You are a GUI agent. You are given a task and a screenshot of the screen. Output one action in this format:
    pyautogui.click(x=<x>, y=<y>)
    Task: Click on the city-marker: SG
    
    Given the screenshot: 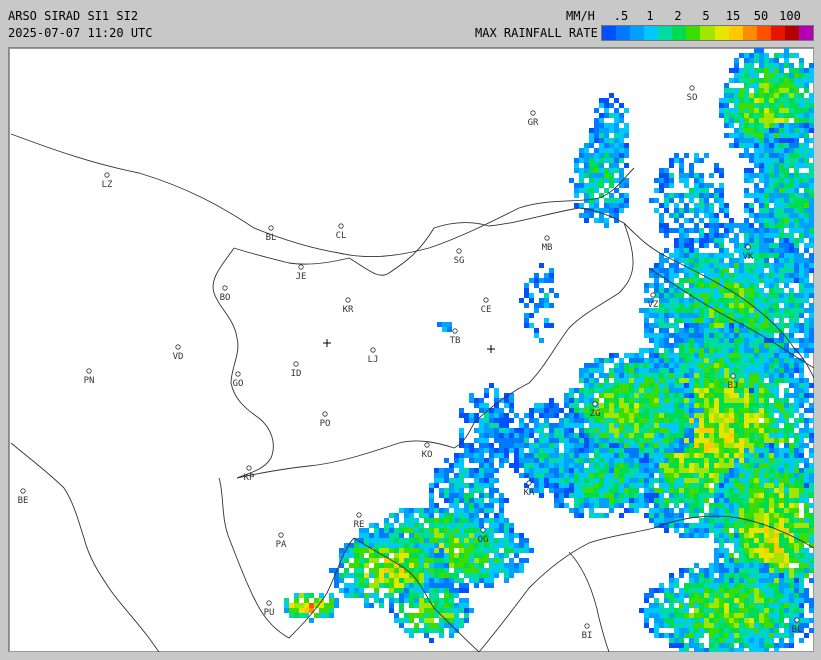 What is the action you would take?
    pyautogui.click(x=459, y=257)
    